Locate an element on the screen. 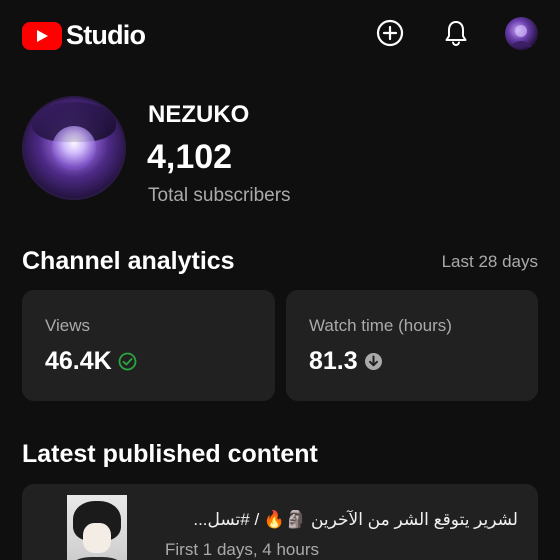  latest-content-title: Latest published content is located at coordinates (170, 454).